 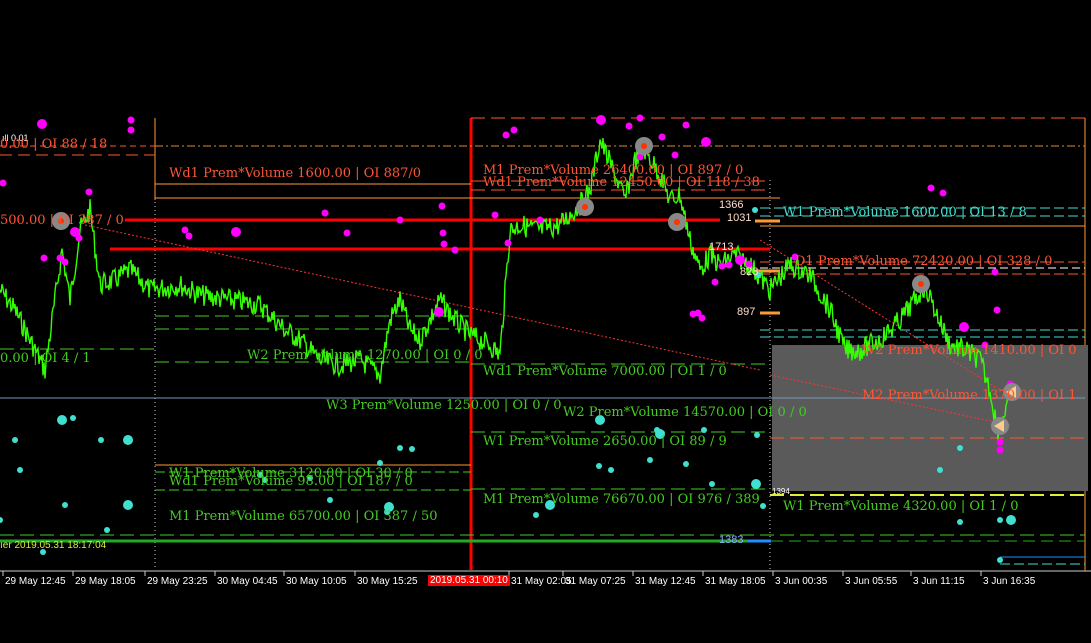 What do you see at coordinates (939, 581) in the screenshot?
I see `time-tick-label: 3 Jun 11:15` at bounding box center [939, 581].